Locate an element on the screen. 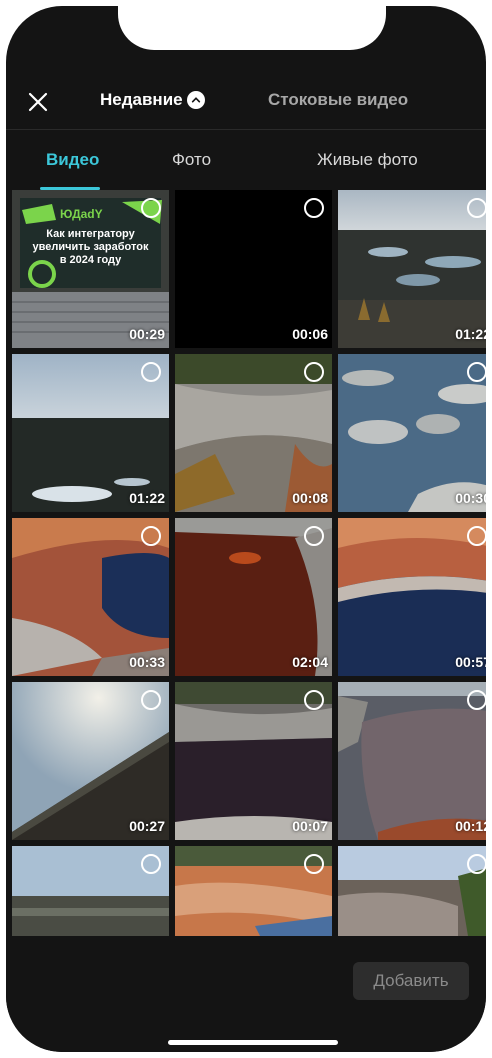  tab-live-photo: Живые фото is located at coordinates (367, 160).